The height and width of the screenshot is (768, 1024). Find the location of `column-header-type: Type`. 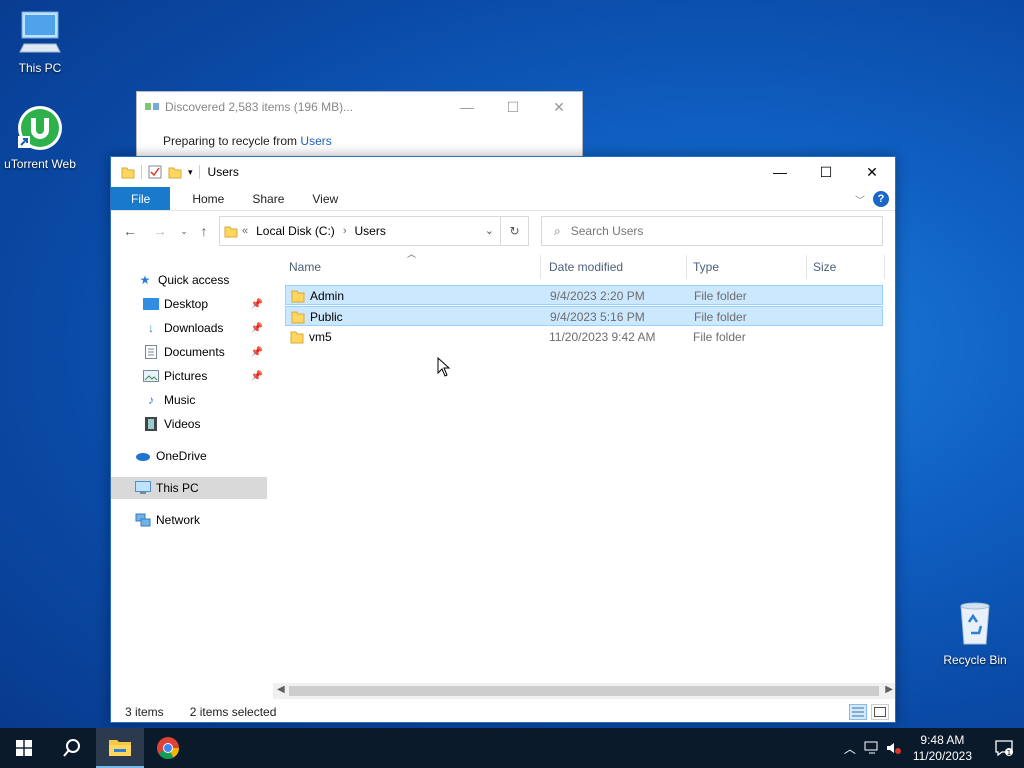

column-header-type: Type is located at coordinates (748, 267).